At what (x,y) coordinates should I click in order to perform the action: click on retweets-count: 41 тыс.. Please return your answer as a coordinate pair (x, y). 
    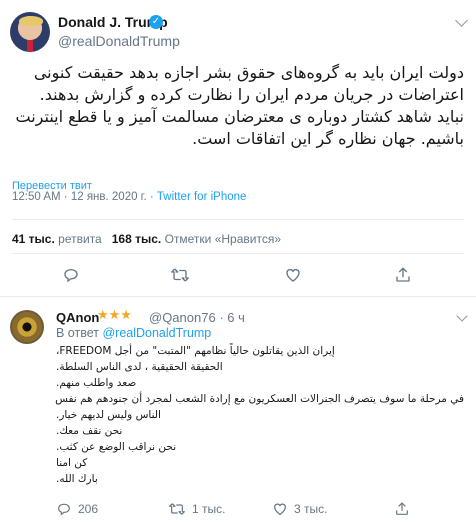
    Looking at the image, I should click on (33, 239).